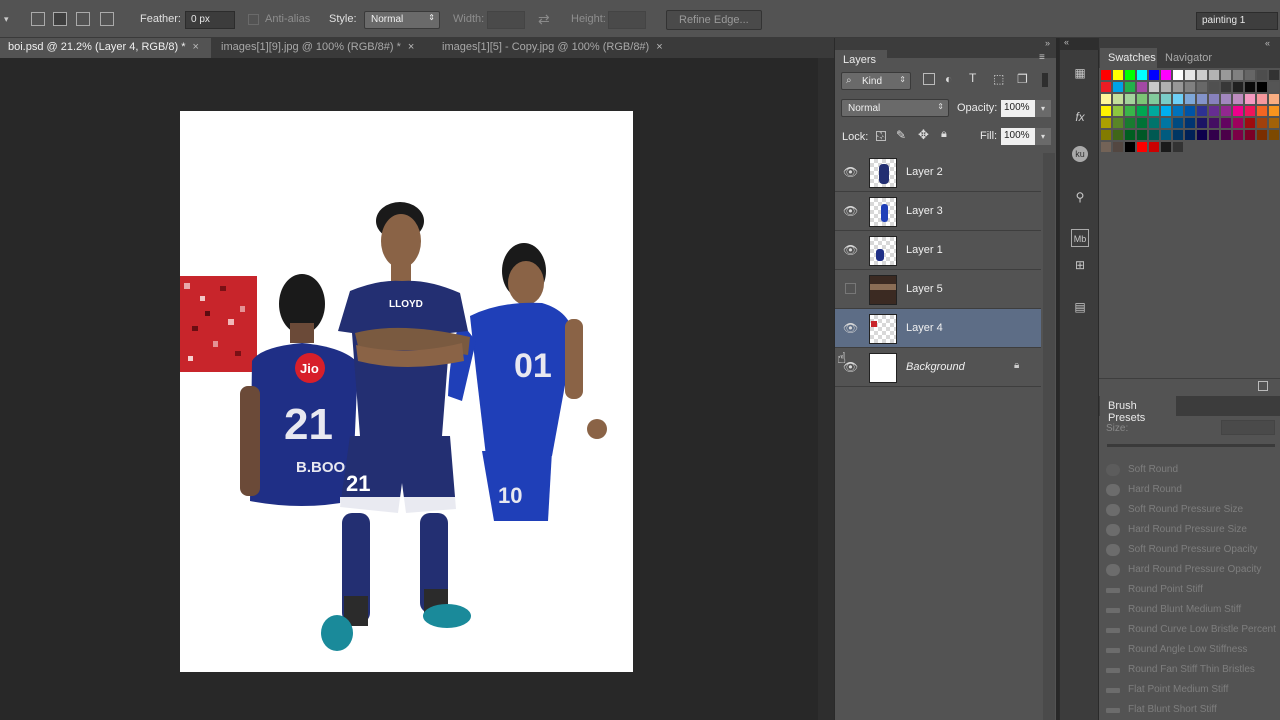 The image size is (1280, 720). I want to click on brush-preset-item: Round Blunt Medium Stiff, so click(1191, 610).